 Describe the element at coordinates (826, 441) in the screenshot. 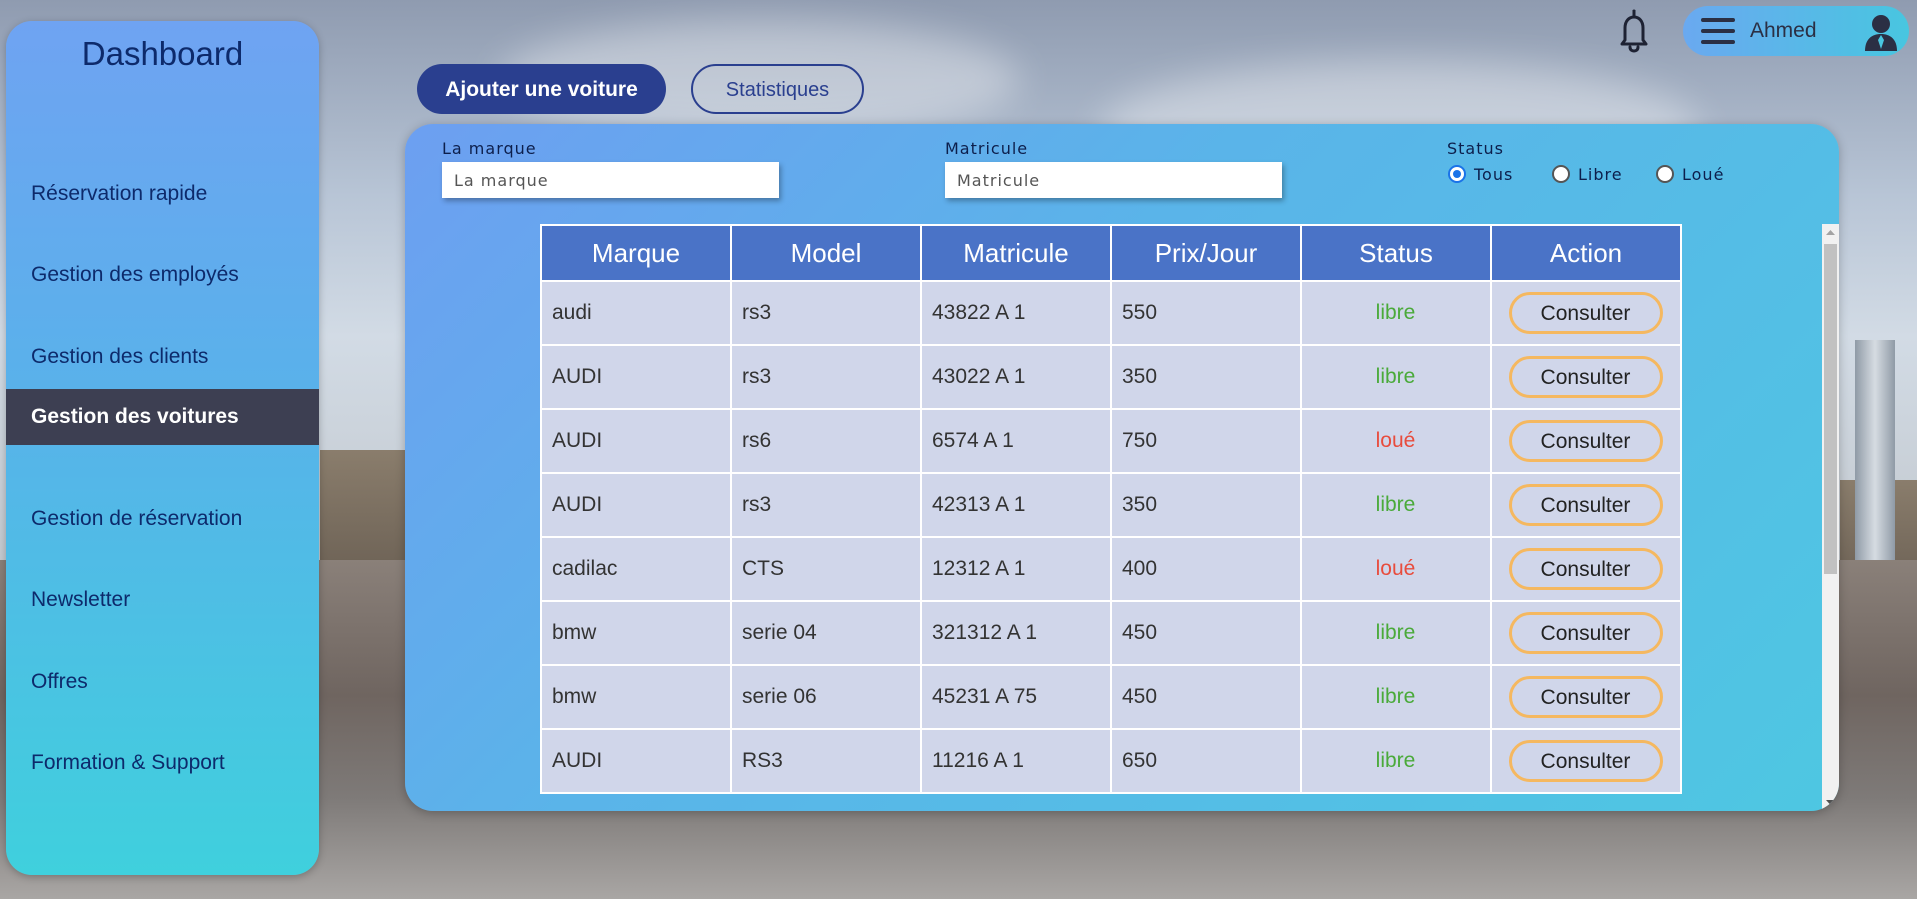

I see `cell-model: rs6` at that location.